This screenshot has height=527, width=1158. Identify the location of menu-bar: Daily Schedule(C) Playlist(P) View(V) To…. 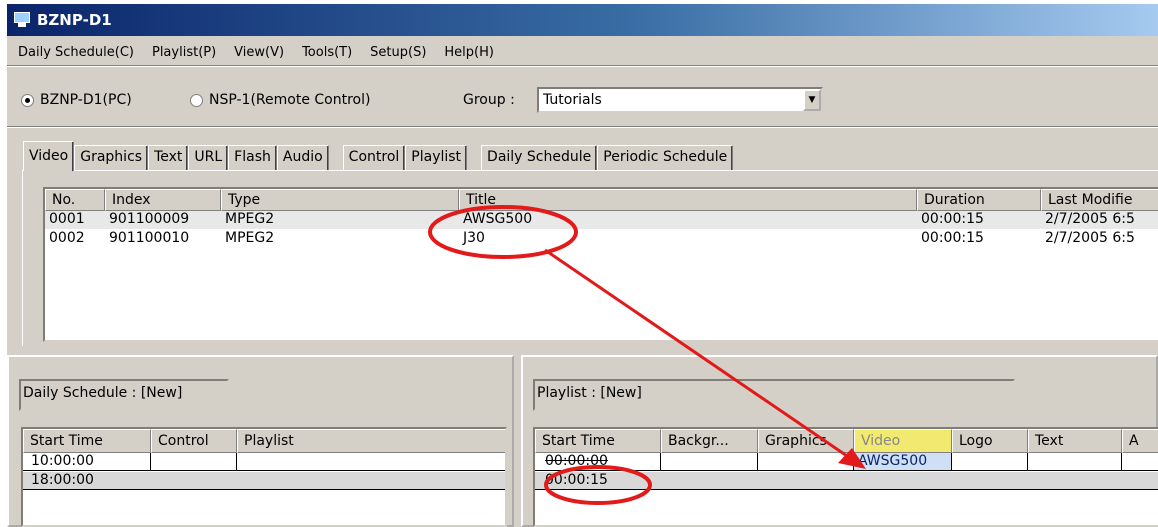
(256, 52).